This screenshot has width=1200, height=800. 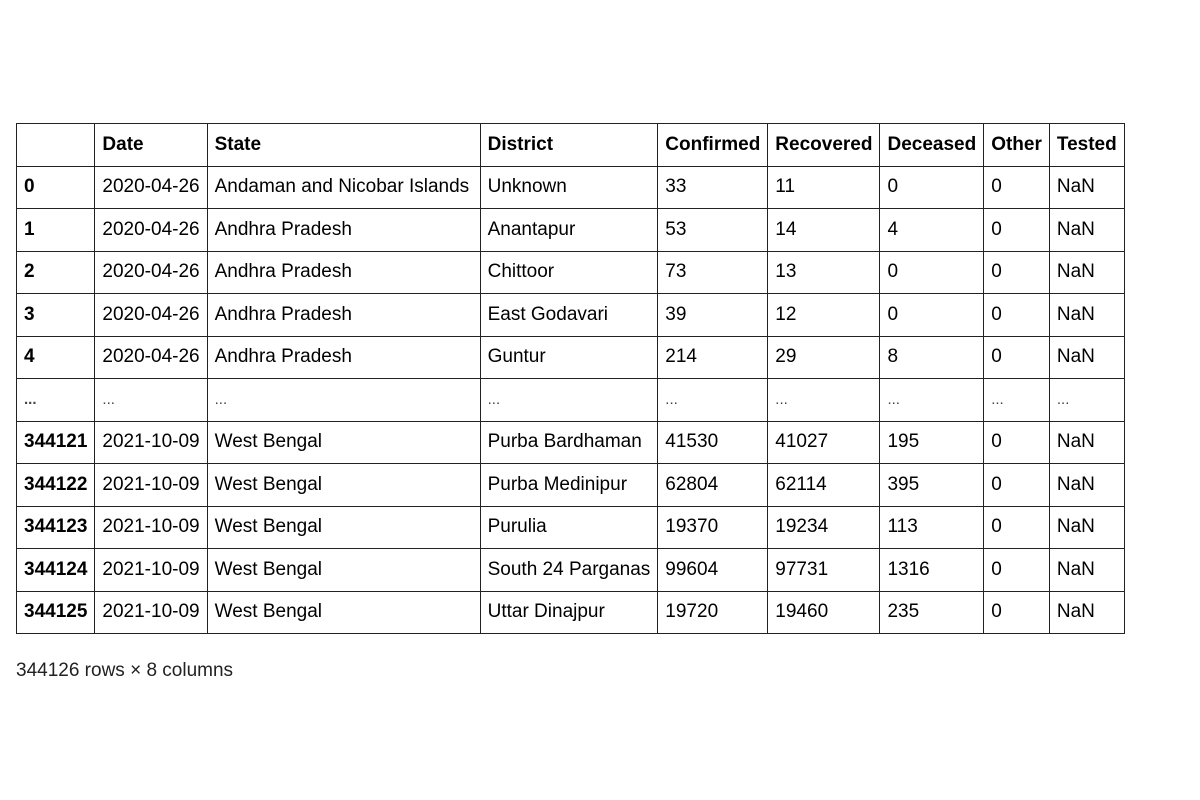 I want to click on row-index: 3, so click(x=55, y=315).